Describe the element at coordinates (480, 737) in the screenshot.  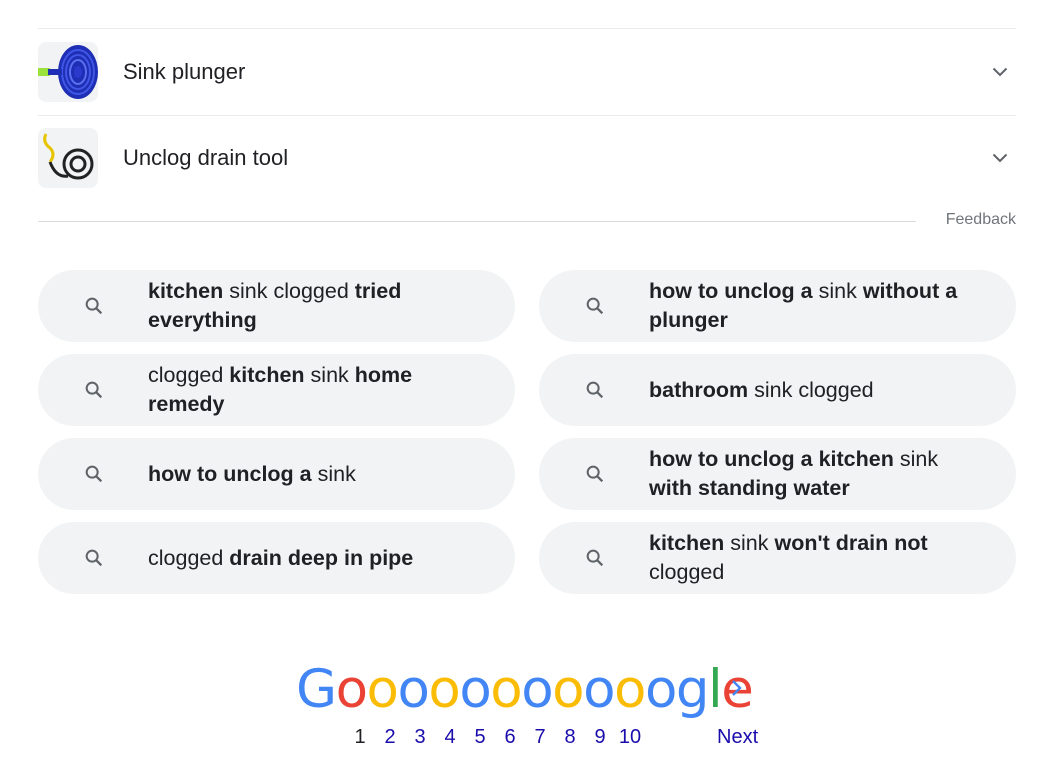
I see `page-number-link: 5` at that location.